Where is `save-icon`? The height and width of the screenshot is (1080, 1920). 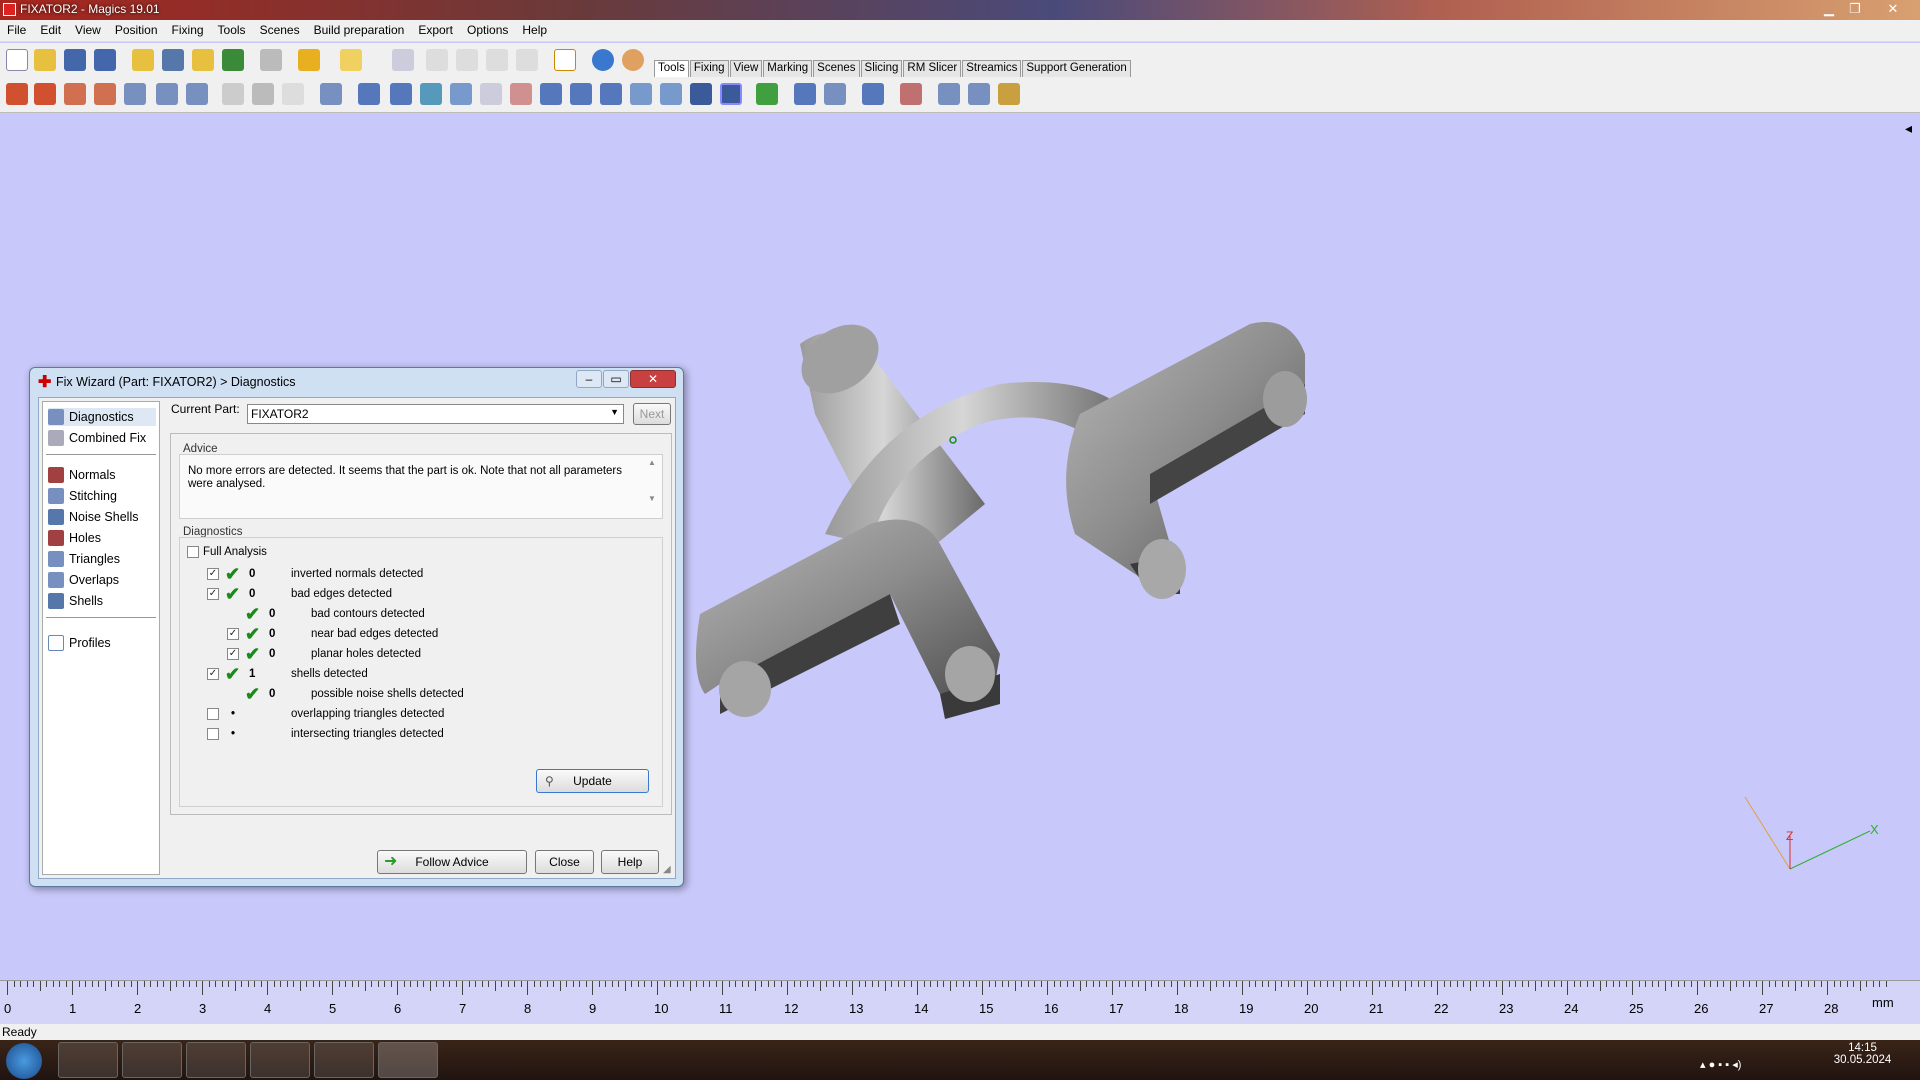 save-icon is located at coordinates (75, 60).